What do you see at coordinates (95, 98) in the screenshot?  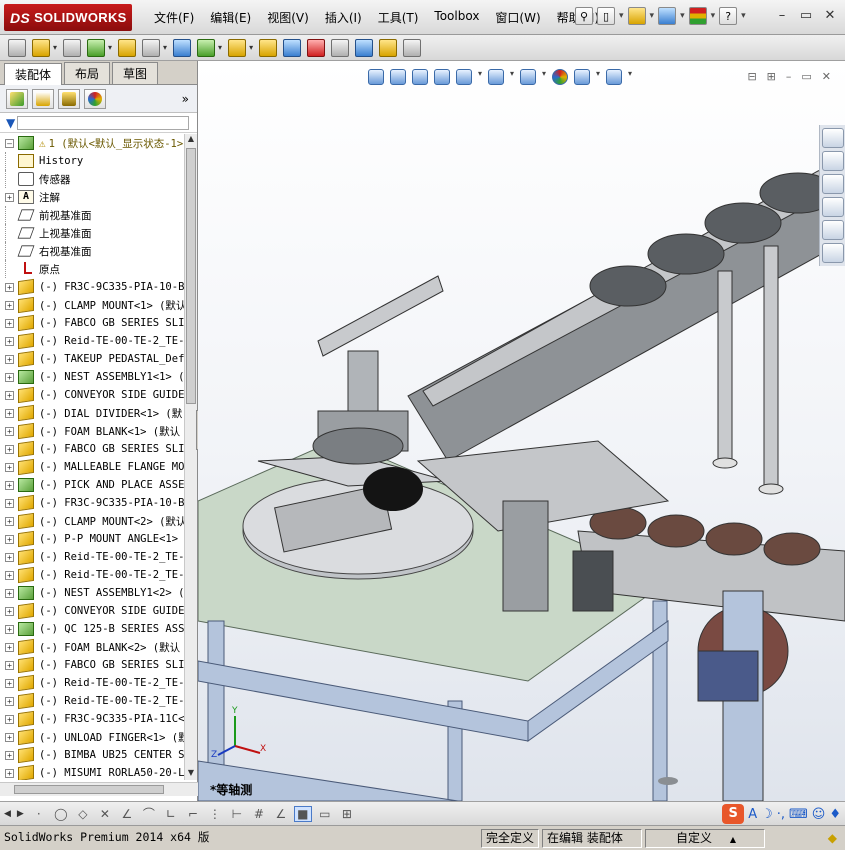 I see `displaymanager-icon` at bounding box center [95, 98].